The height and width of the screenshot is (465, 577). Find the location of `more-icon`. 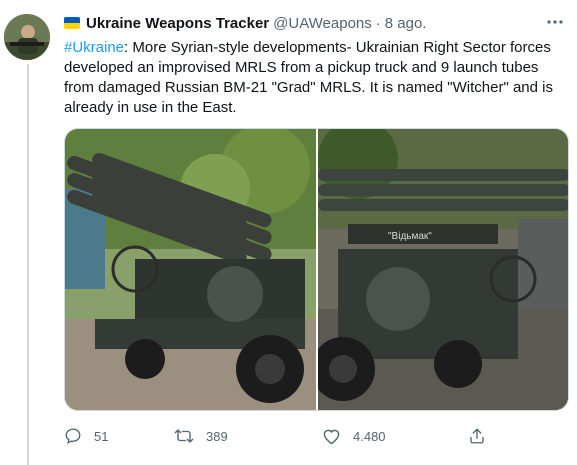

more-icon is located at coordinates (555, 22).